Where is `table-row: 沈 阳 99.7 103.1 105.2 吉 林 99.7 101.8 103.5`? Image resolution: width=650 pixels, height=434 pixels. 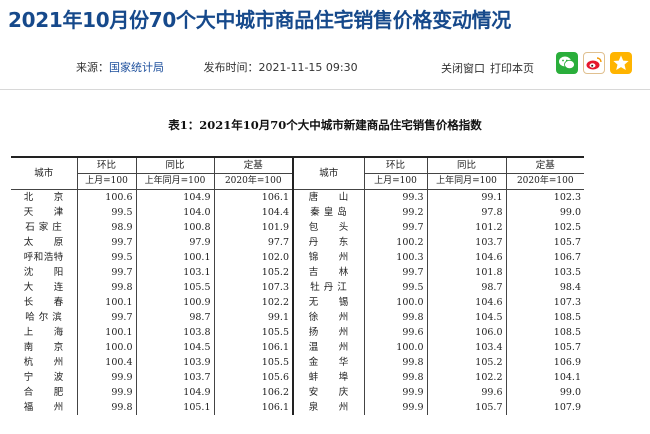 table-row: 沈 阳 99.7 103.1 105.2 吉 林 99.7 101.8 103.5 is located at coordinates (297, 272).